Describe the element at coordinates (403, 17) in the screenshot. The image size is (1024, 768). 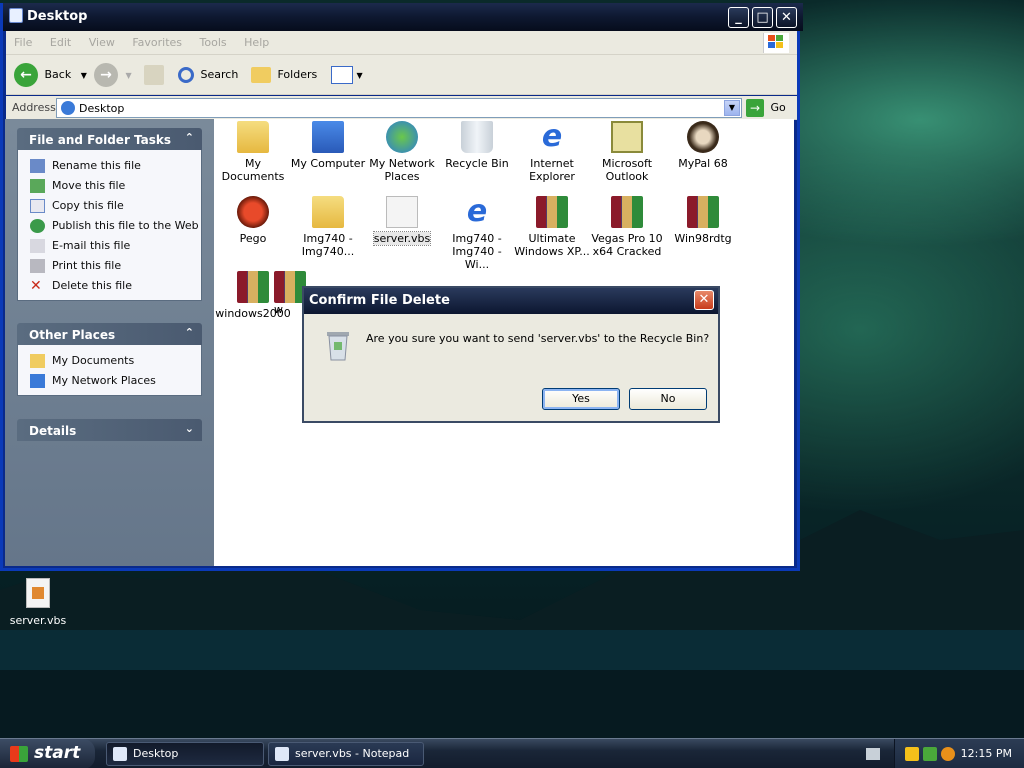
I see `window-titlebar: Desktop _ □ ✕` at that location.